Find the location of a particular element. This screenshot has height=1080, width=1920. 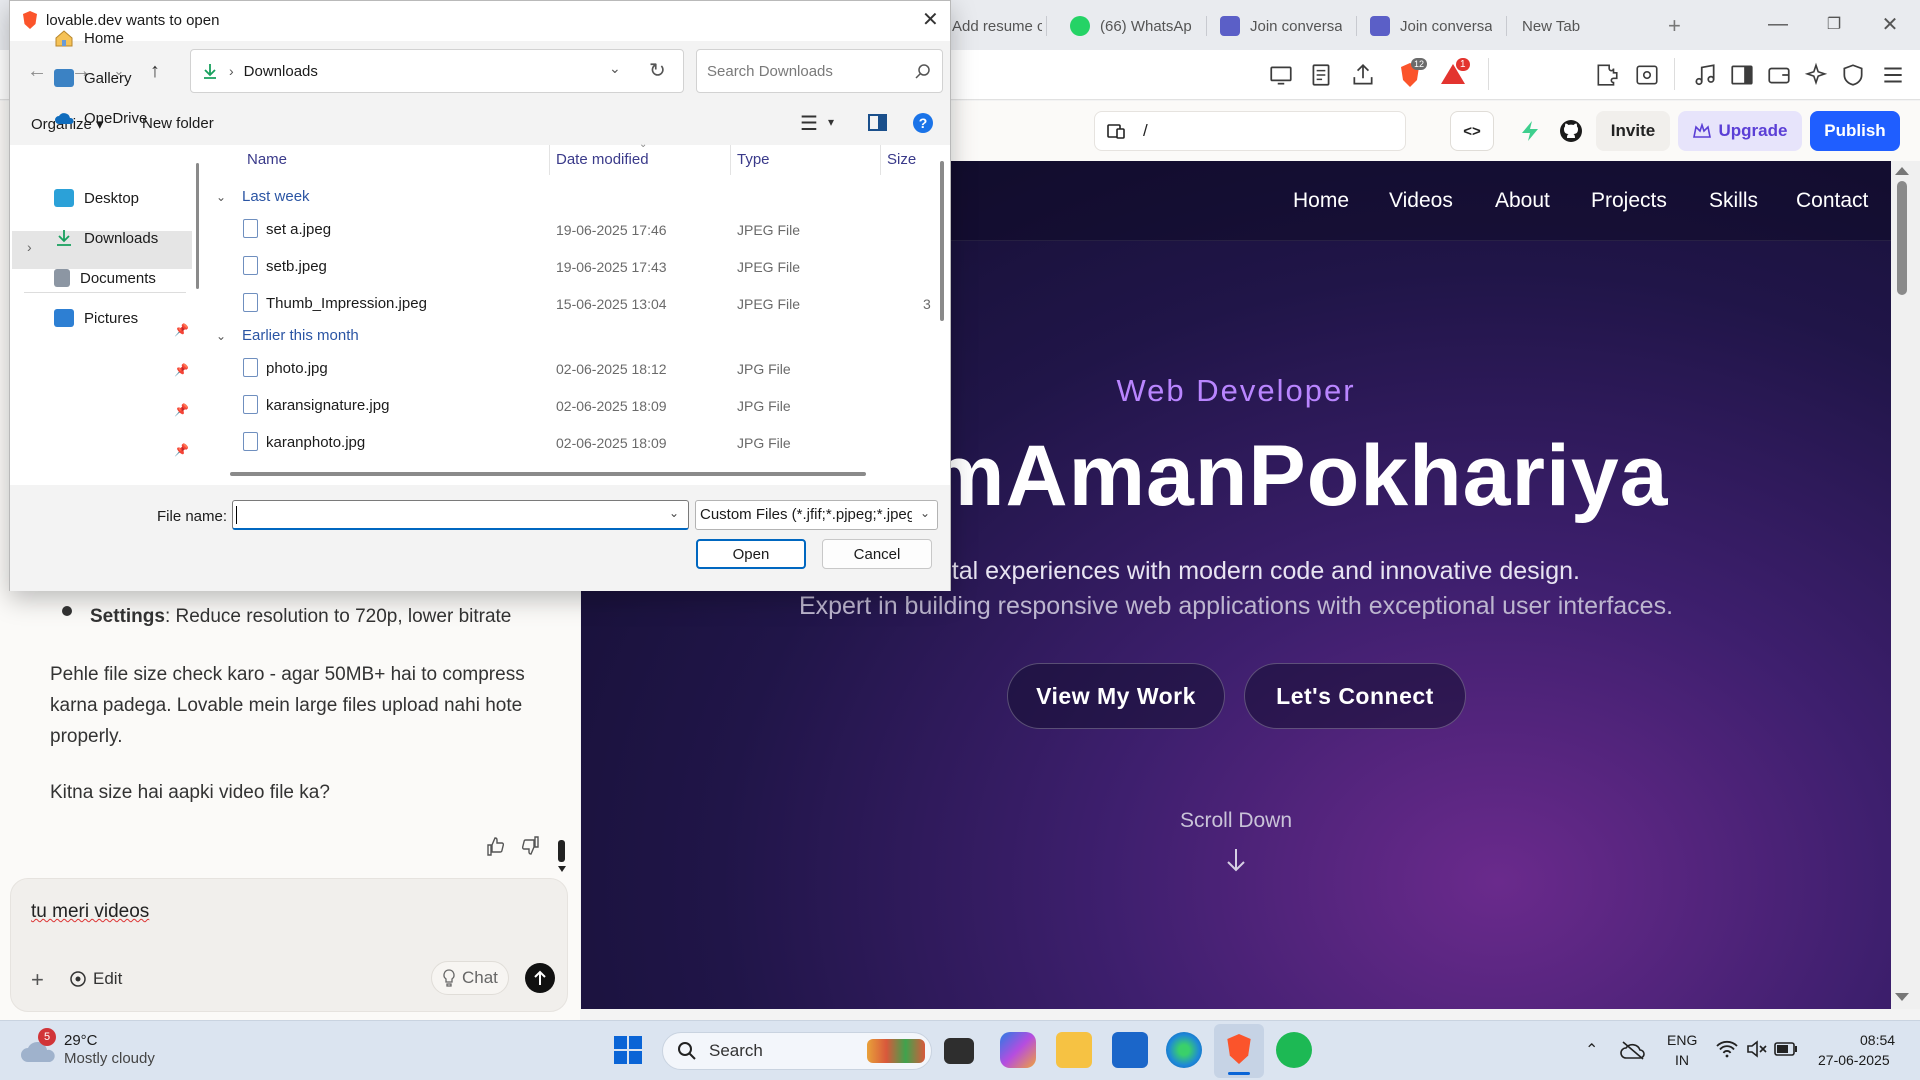

chat-input-text: tu meri videos is located at coordinates (90, 912).